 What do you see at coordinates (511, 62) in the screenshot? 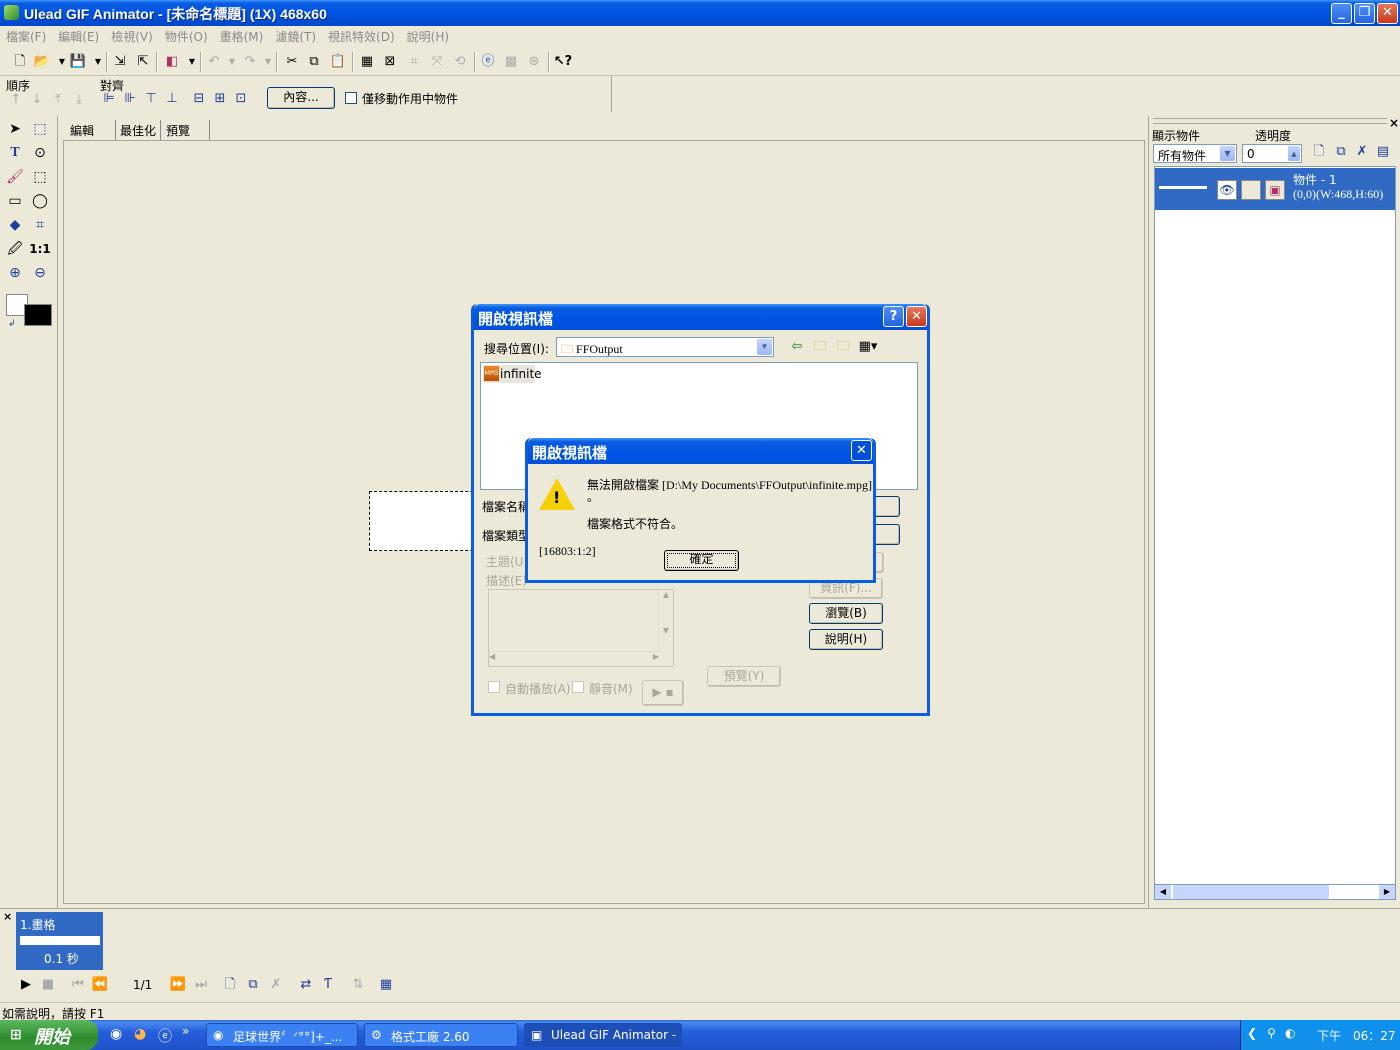
I see `optimize-icon: ▩` at bounding box center [511, 62].